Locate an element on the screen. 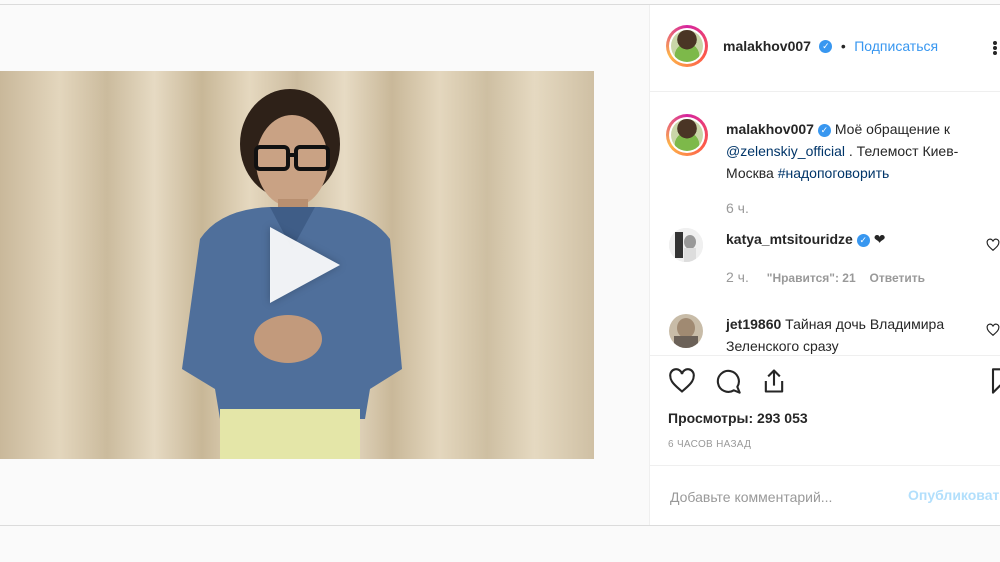 Image resolution: width=1000 pixels, height=562 pixels. reply-button: Ответить is located at coordinates (897, 278).